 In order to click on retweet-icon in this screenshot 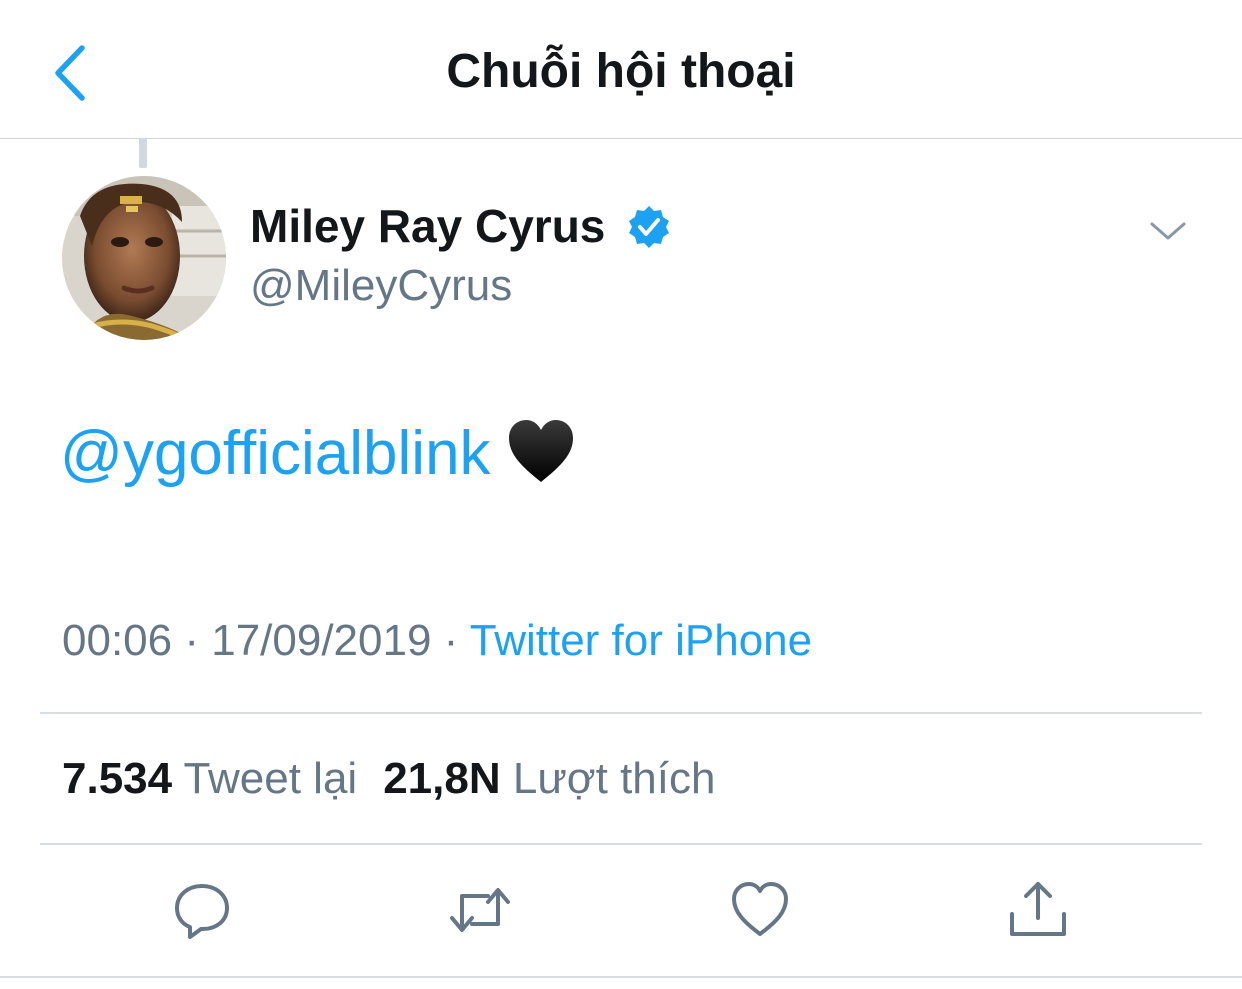, I will do `click(480, 910)`.